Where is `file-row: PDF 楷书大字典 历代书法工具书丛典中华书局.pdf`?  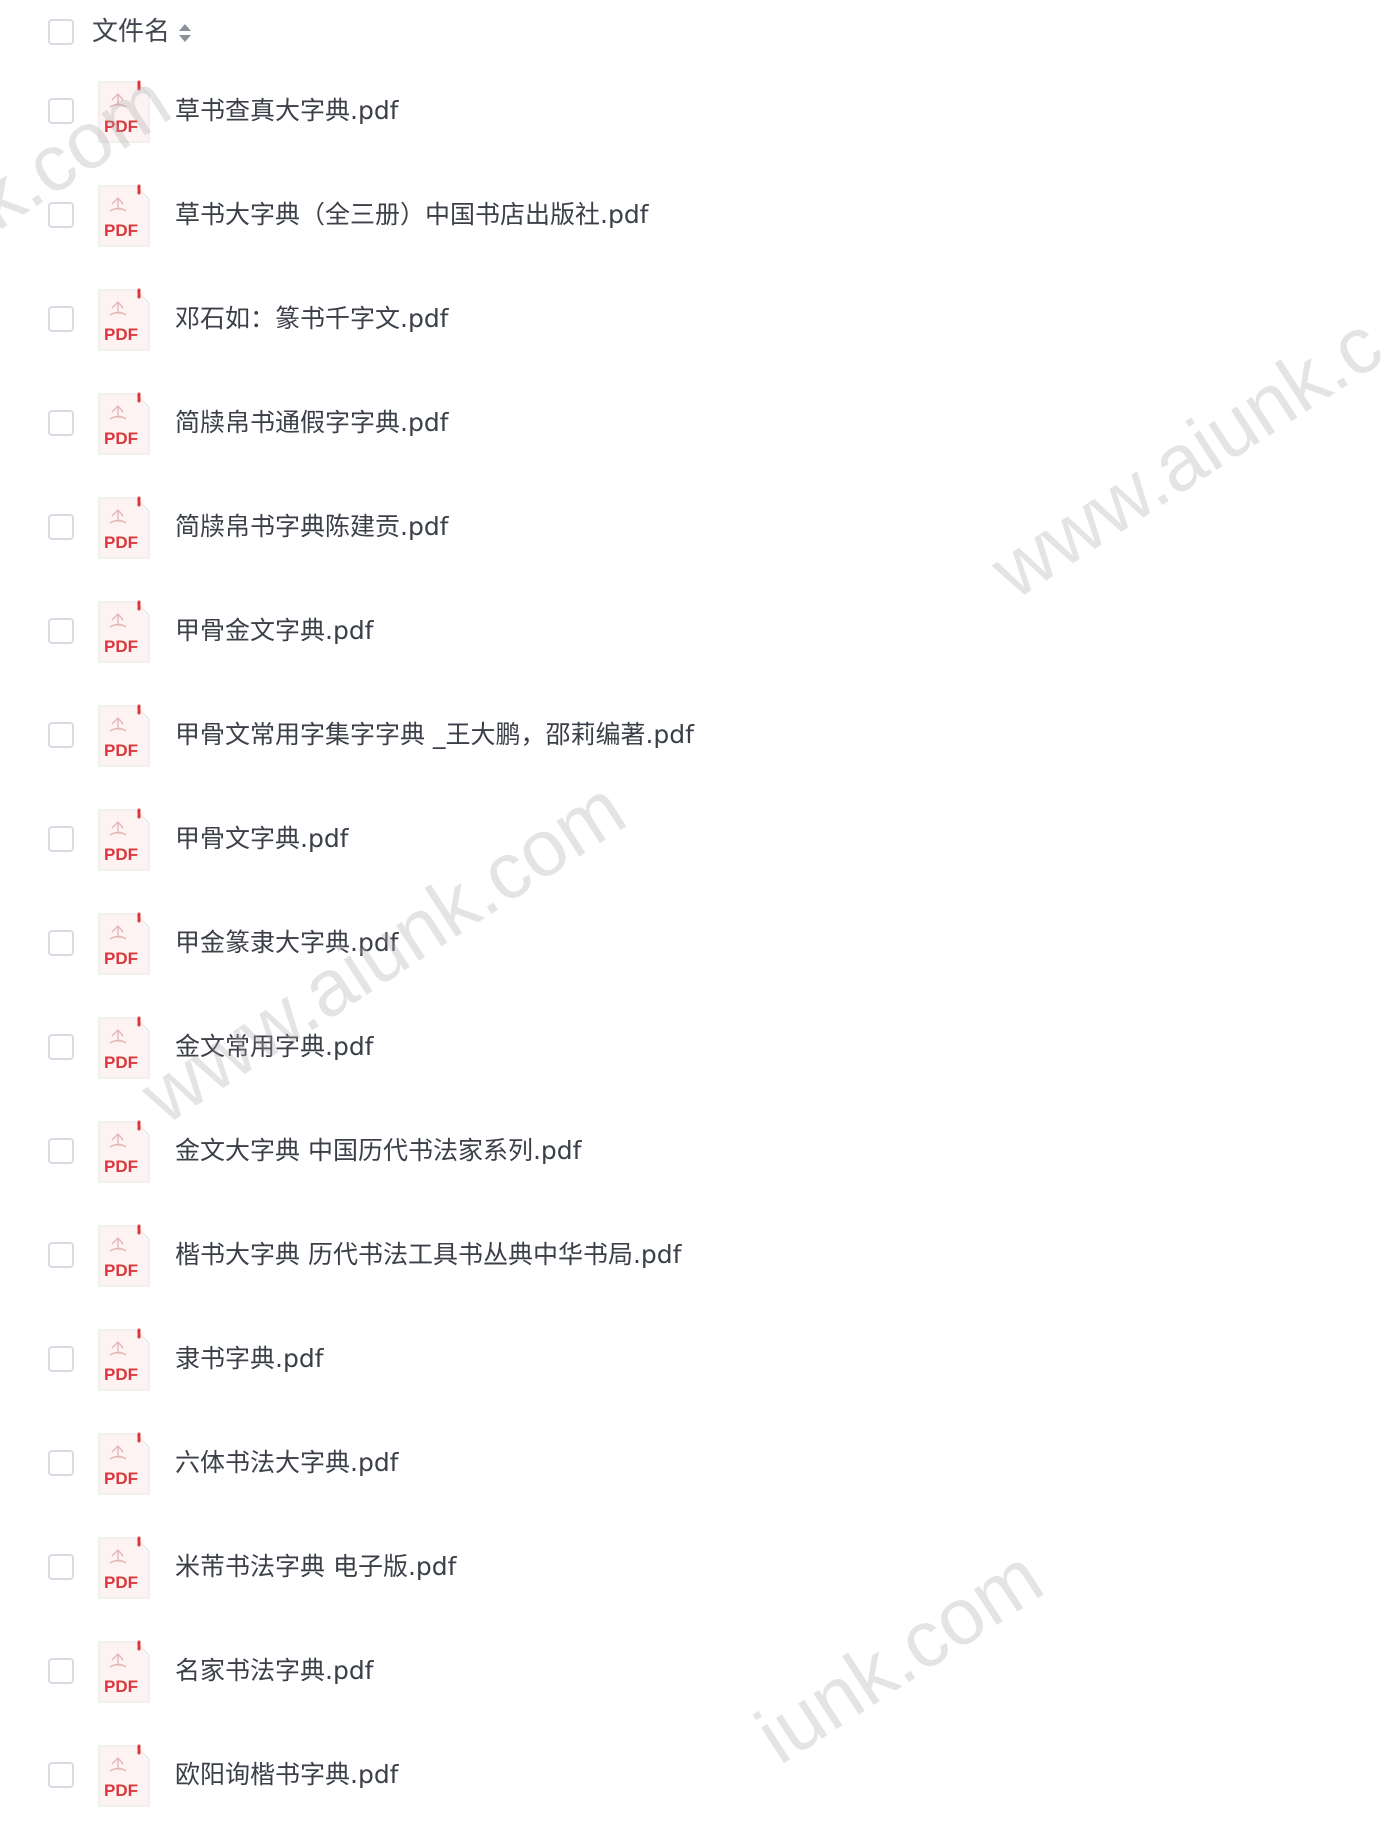
file-row: PDF 楷书大字典 历代书法工具书丛典中华书局.pdf is located at coordinates (692, 1262).